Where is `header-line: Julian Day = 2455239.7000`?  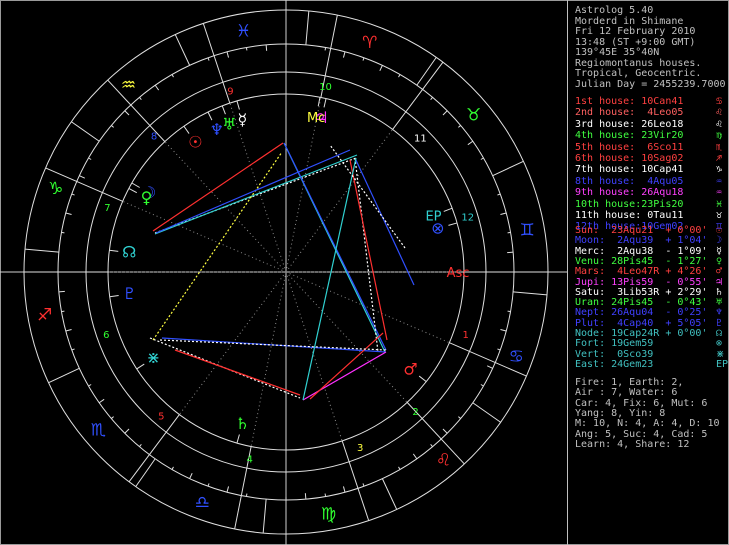 header-line: Julian Day = 2455239.7000 is located at coordinates (650, 84).